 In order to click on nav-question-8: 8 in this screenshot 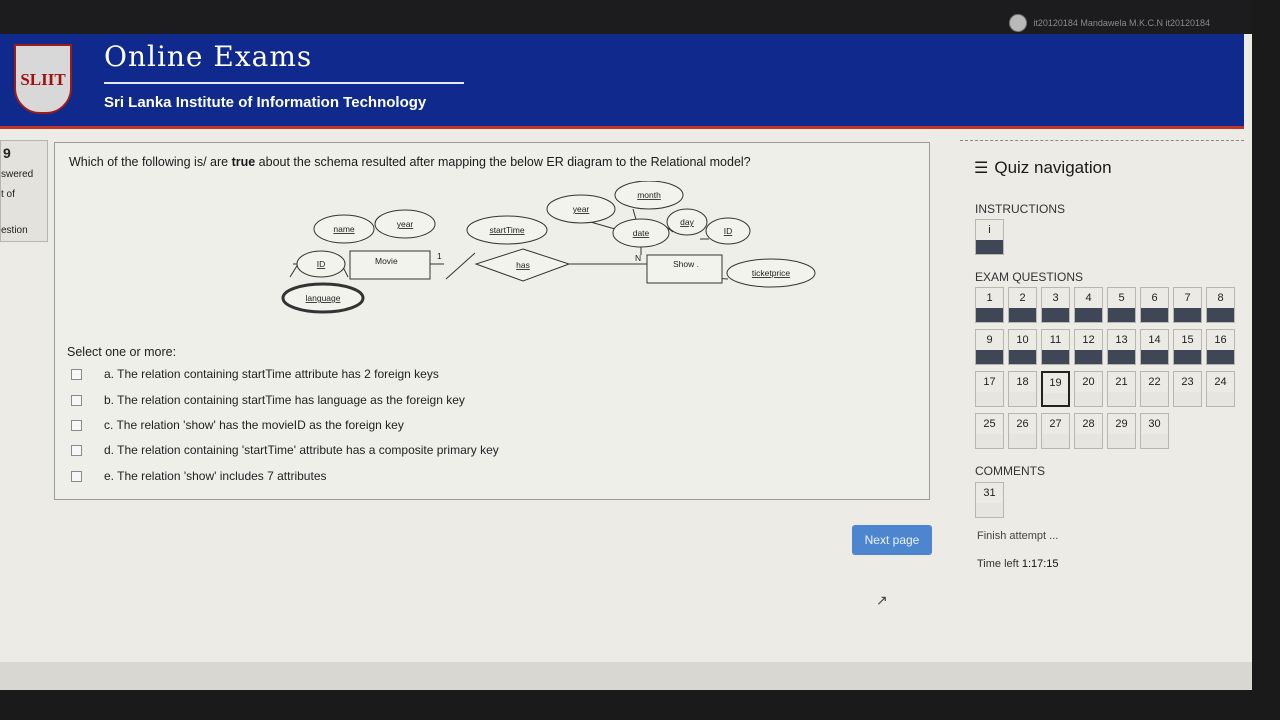, I will do `click(1220, 305)`.